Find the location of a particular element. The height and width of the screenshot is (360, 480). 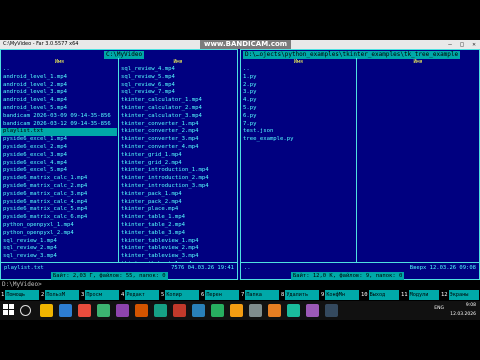

file-item: tkinter_introduction_3.mp4 is located at coordinates (178, 187).